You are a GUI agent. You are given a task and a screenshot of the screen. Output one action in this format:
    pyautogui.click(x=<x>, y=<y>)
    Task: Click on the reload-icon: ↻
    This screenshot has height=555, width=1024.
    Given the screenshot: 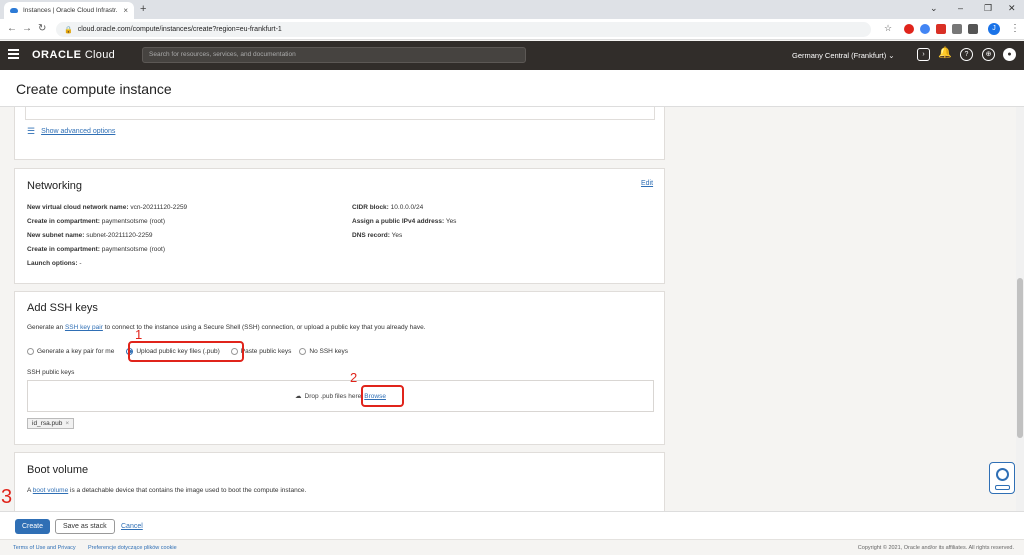 What is the action you would take?
    pyautogui.click(x=42, y=28)
    